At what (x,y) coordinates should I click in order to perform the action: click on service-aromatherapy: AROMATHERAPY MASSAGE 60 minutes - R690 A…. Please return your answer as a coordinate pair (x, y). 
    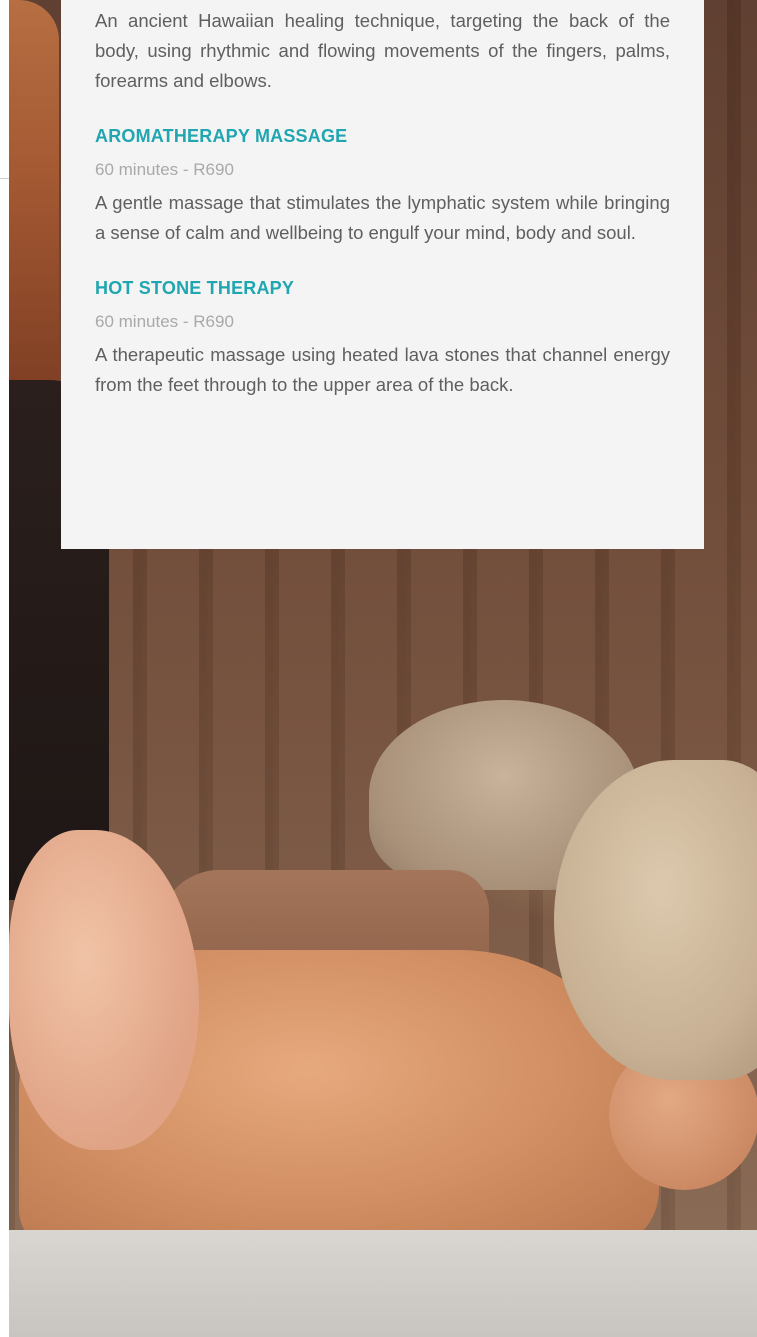
    Looking at the image, I should click on (382, 186).